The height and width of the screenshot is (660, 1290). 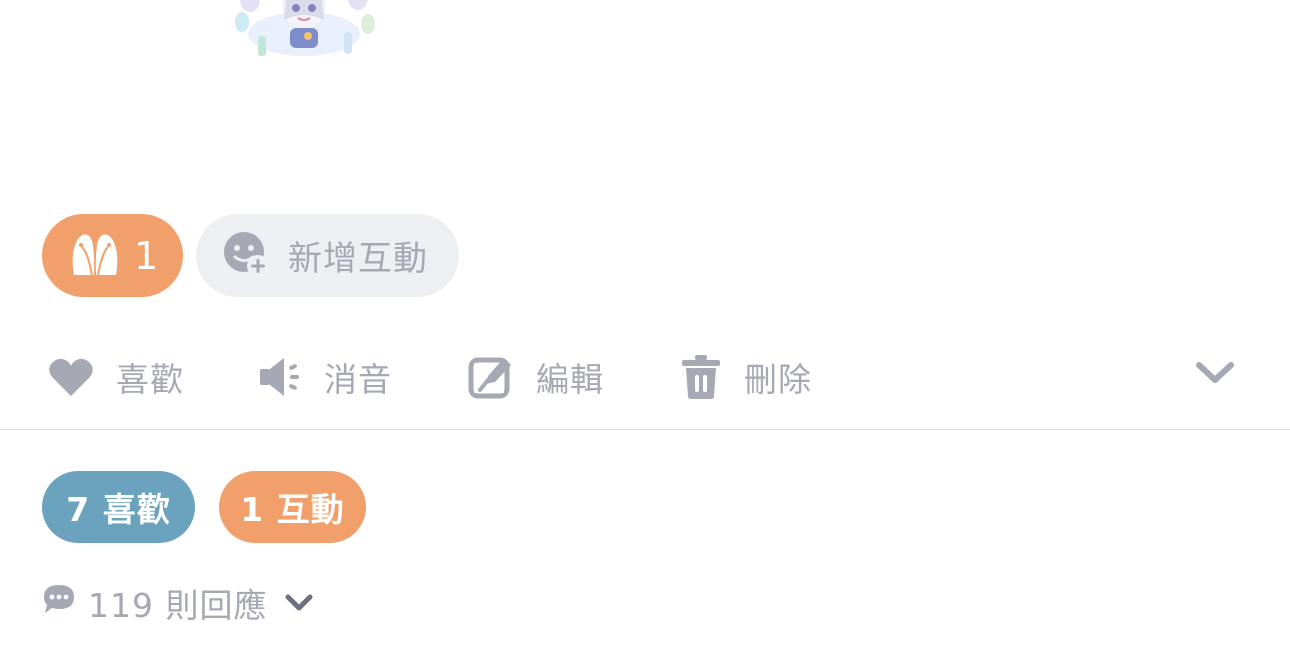 I want to click on edit-button: 編輯, so click(x=536, y=377).